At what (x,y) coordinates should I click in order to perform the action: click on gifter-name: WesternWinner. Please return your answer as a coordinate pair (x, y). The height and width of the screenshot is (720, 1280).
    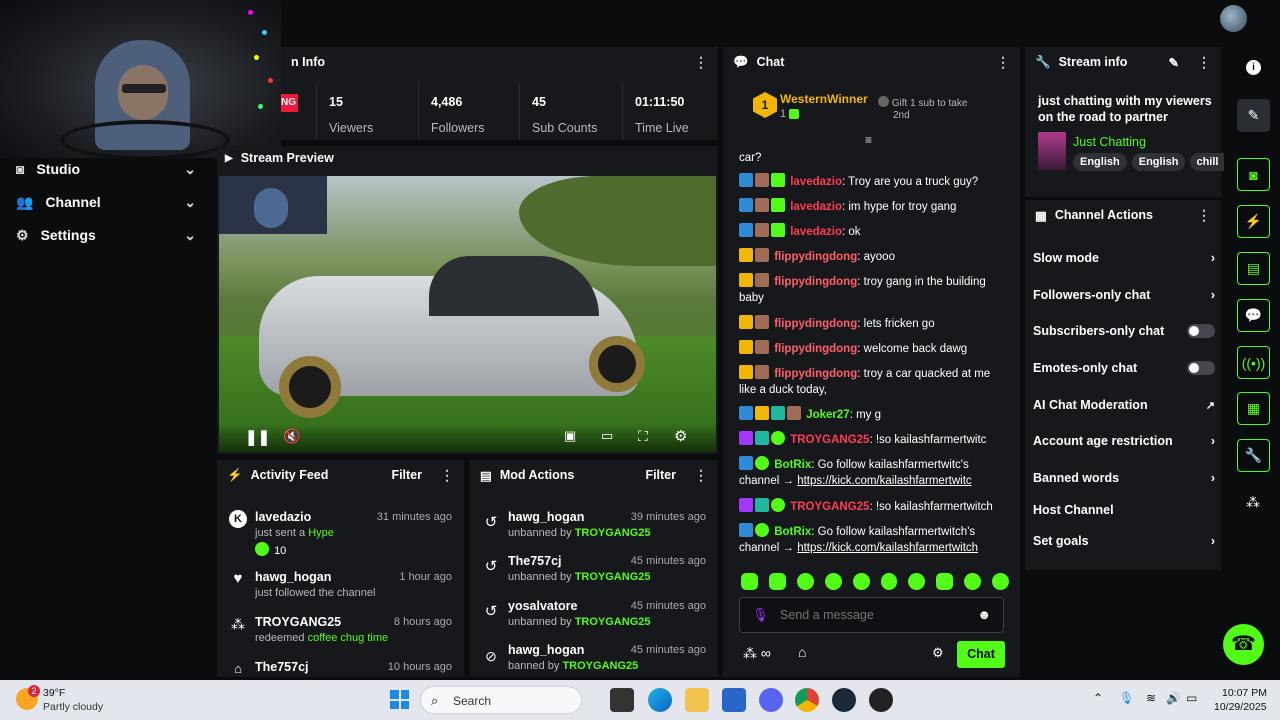
    Looking at the image, I should click on (824, 99).